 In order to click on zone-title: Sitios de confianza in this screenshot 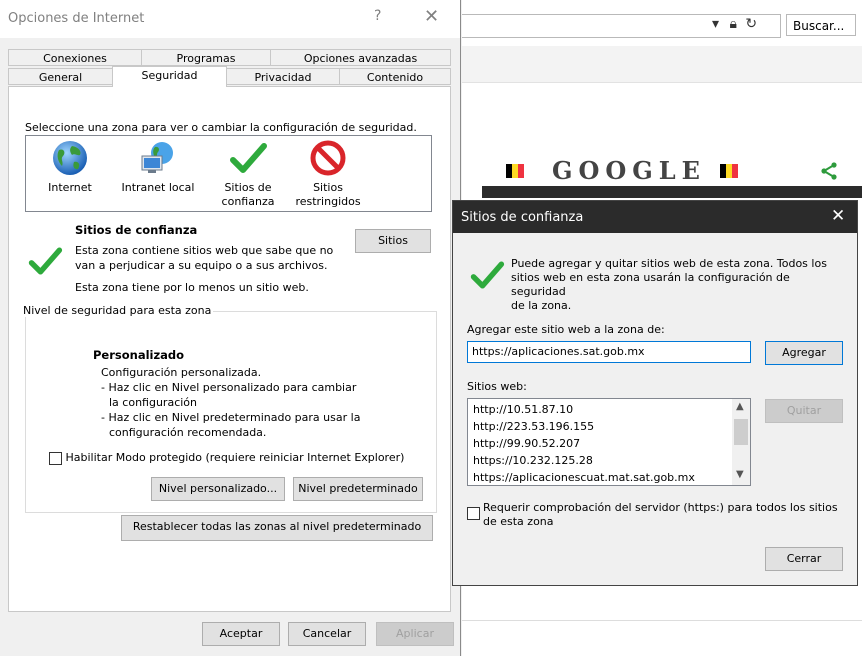, I will do `click(136, 230)`.